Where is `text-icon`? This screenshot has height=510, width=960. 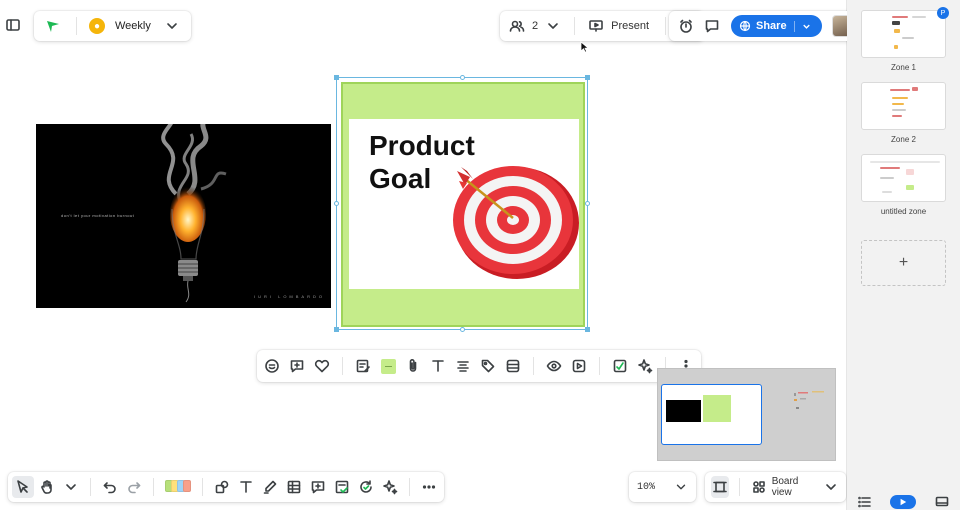
text-icon is located at coordinates (438, 366).